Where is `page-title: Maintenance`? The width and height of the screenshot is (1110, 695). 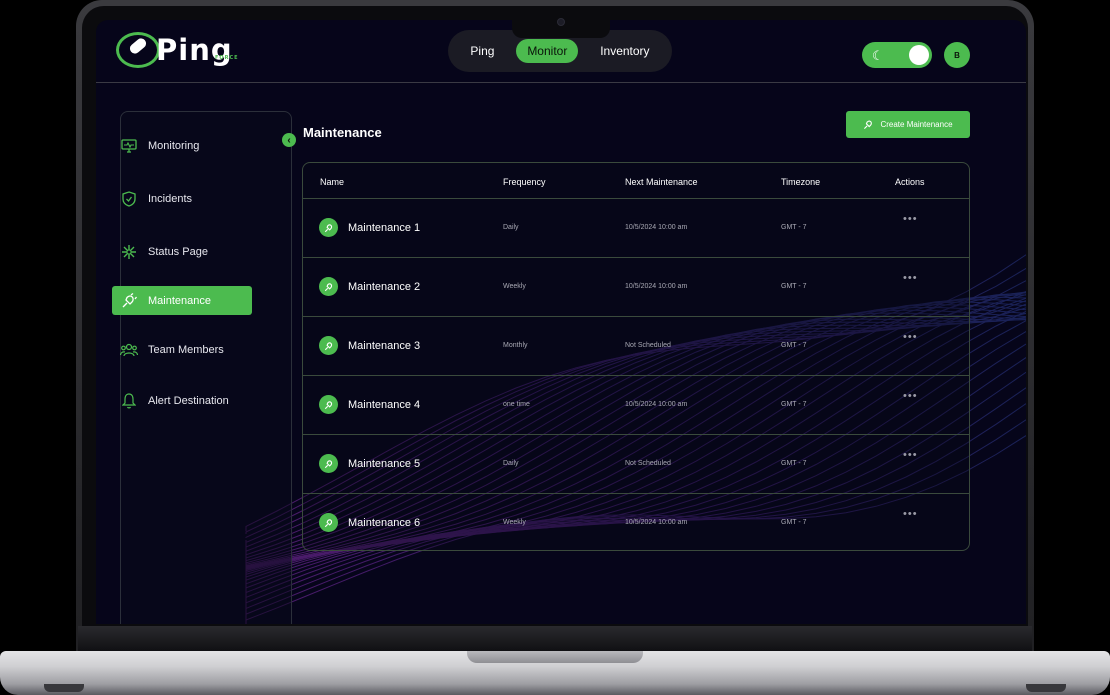 page-title: Maintenance is located at coordinates (342, 132).